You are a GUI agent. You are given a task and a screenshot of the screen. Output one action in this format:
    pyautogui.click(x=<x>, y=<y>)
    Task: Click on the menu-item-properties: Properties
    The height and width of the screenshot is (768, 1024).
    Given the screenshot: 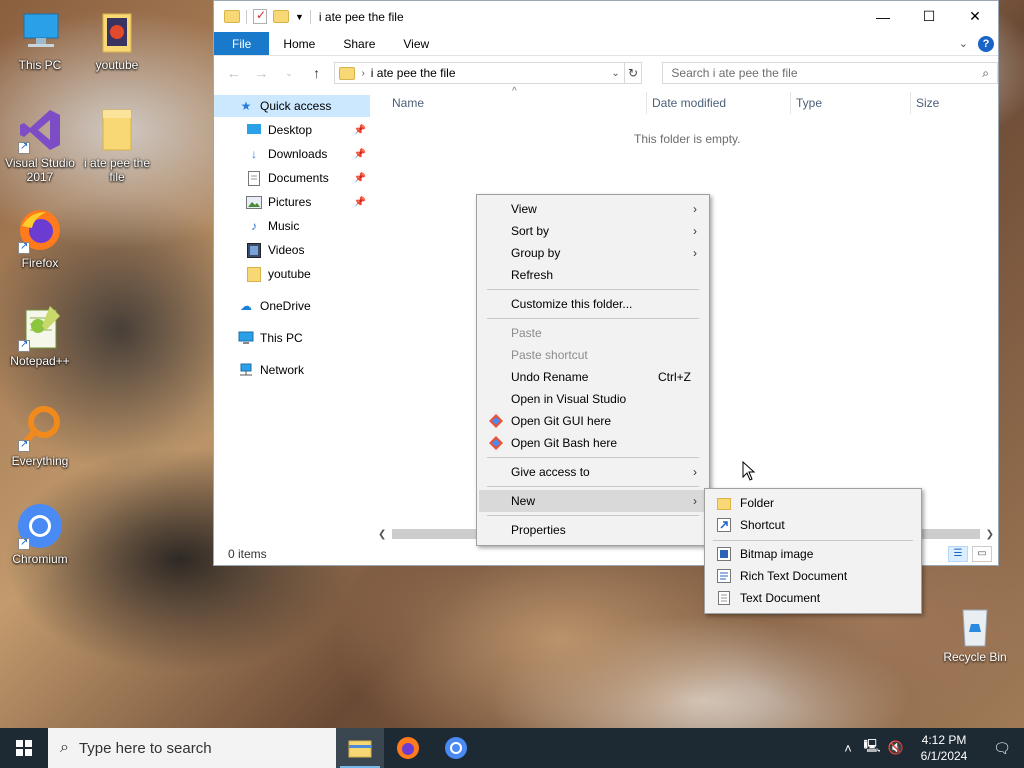 What is the action you would take?
    pyautogui.click(x=593, y=530)
    